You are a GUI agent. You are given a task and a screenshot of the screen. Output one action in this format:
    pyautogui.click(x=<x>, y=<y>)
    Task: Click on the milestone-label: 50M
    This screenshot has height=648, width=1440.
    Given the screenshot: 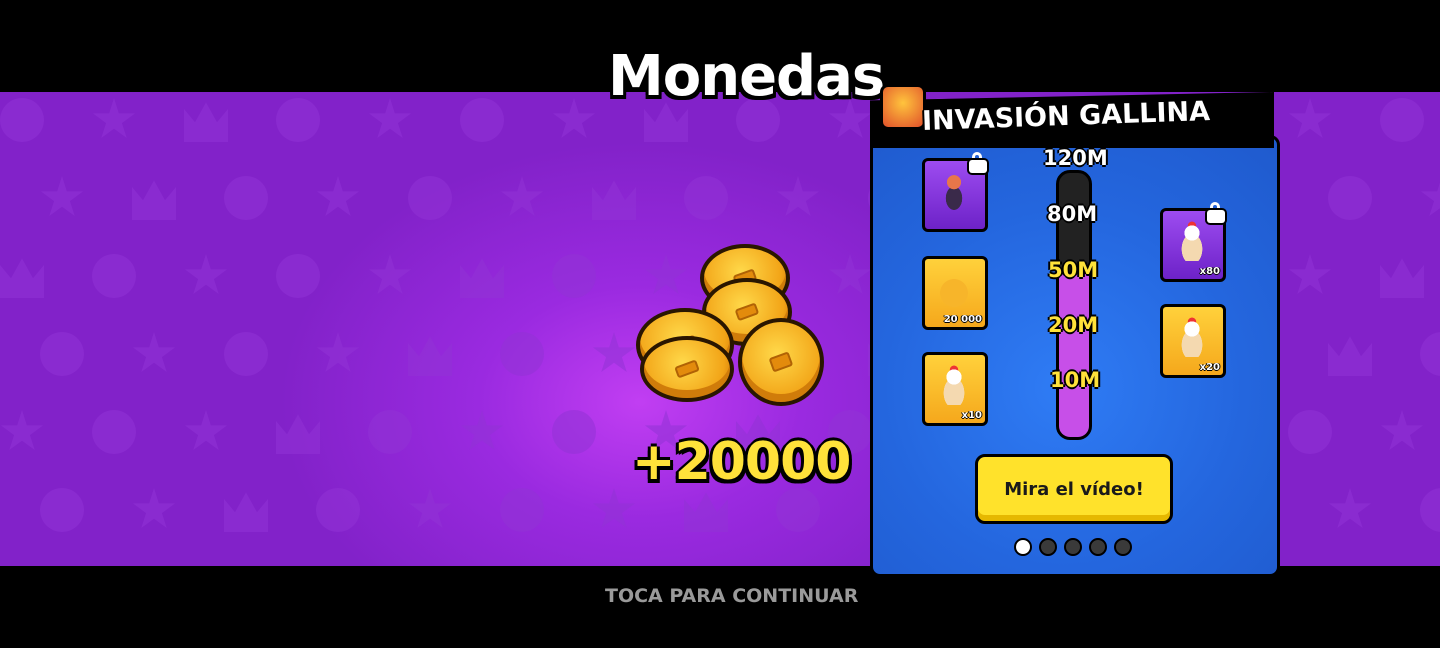 What is the action you would take?
    pyautogui.click(x=1073, y=270)
    